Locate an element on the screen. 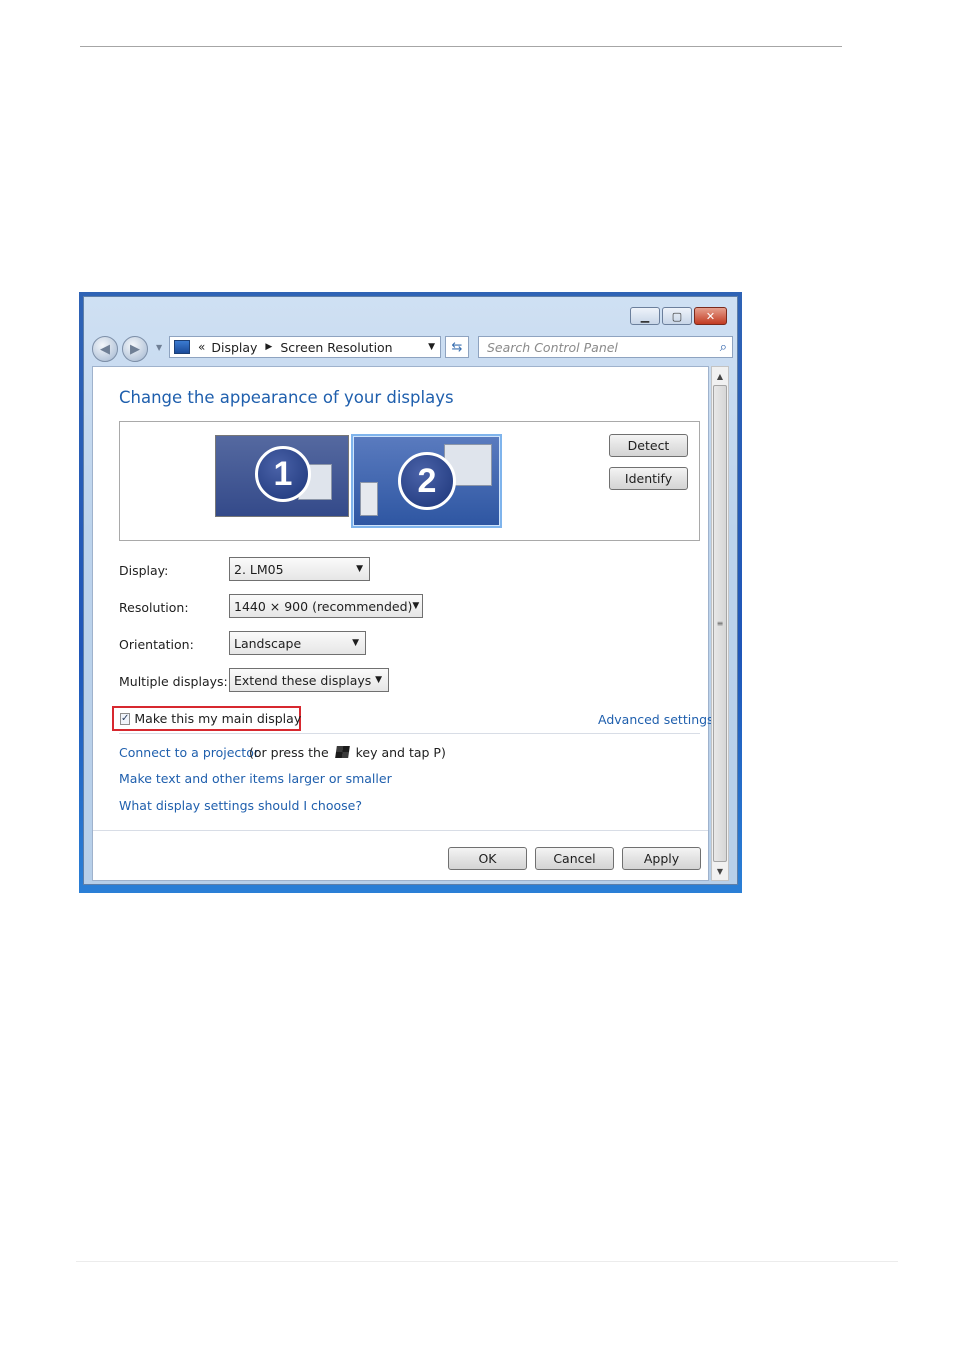  projector-hint-suffix: key and tap P) is located at coordinates (400, 752).